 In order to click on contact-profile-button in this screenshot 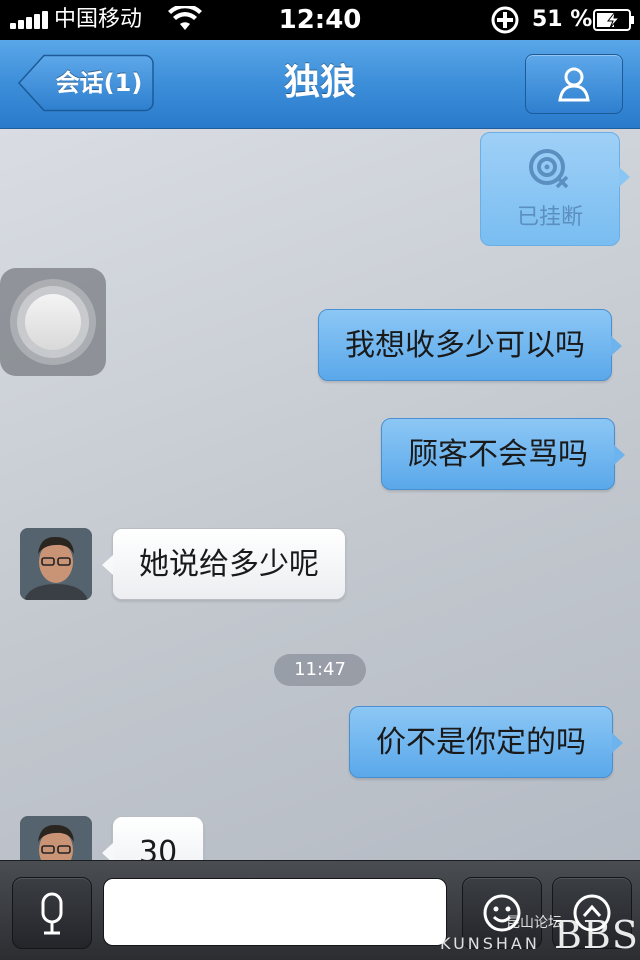, I will do `click(574, 84)`.